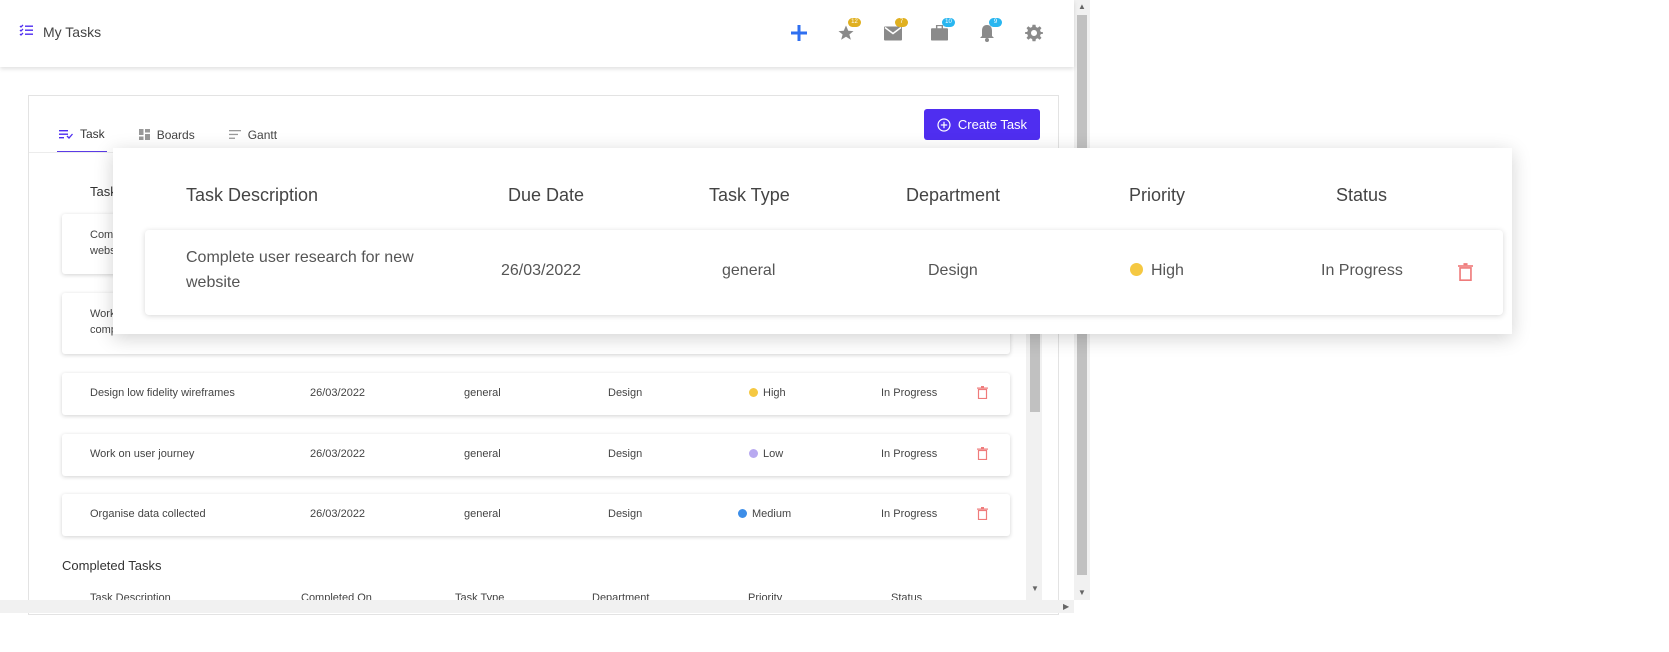 This screenshot has height=652, width=1669. What do you see at coordinates (66, 134) in the screenshot?
I see `task-tab-icon` at bounding box center [66, 134].